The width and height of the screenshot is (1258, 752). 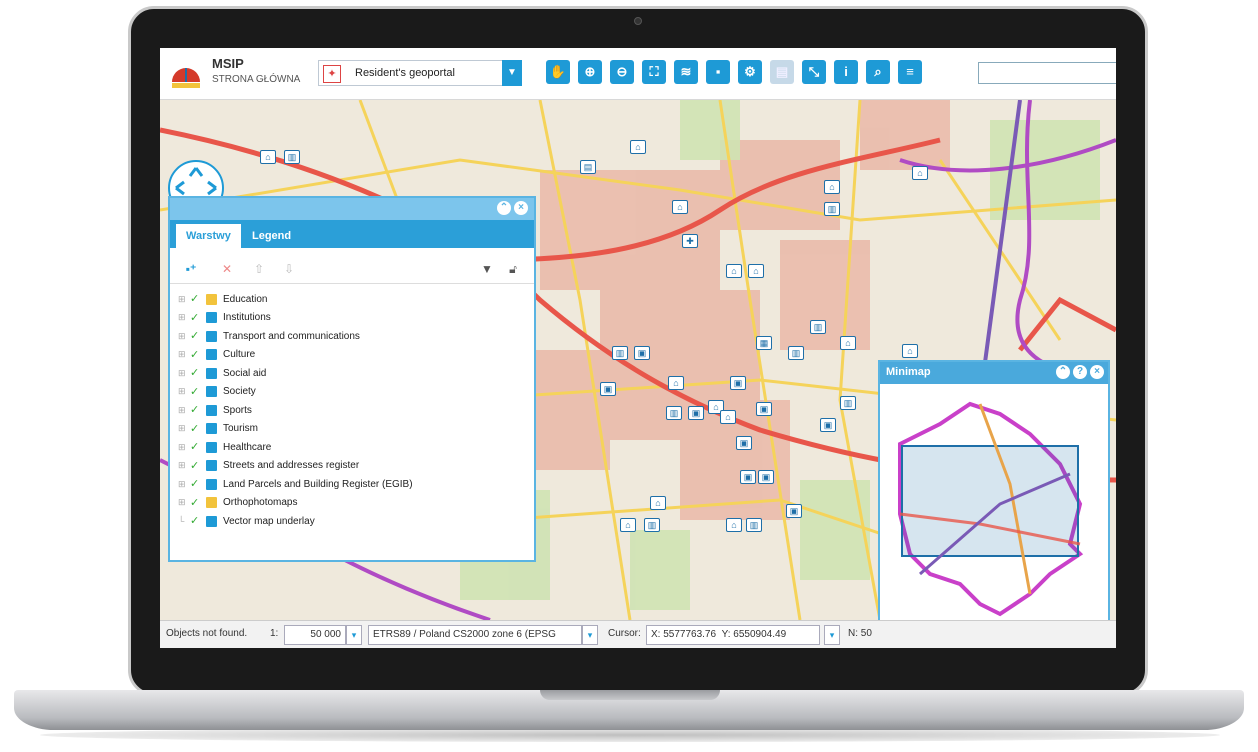 I want to click on layer-row: ⊞ ✓ Transport and communications, so click(x=353, y=336).